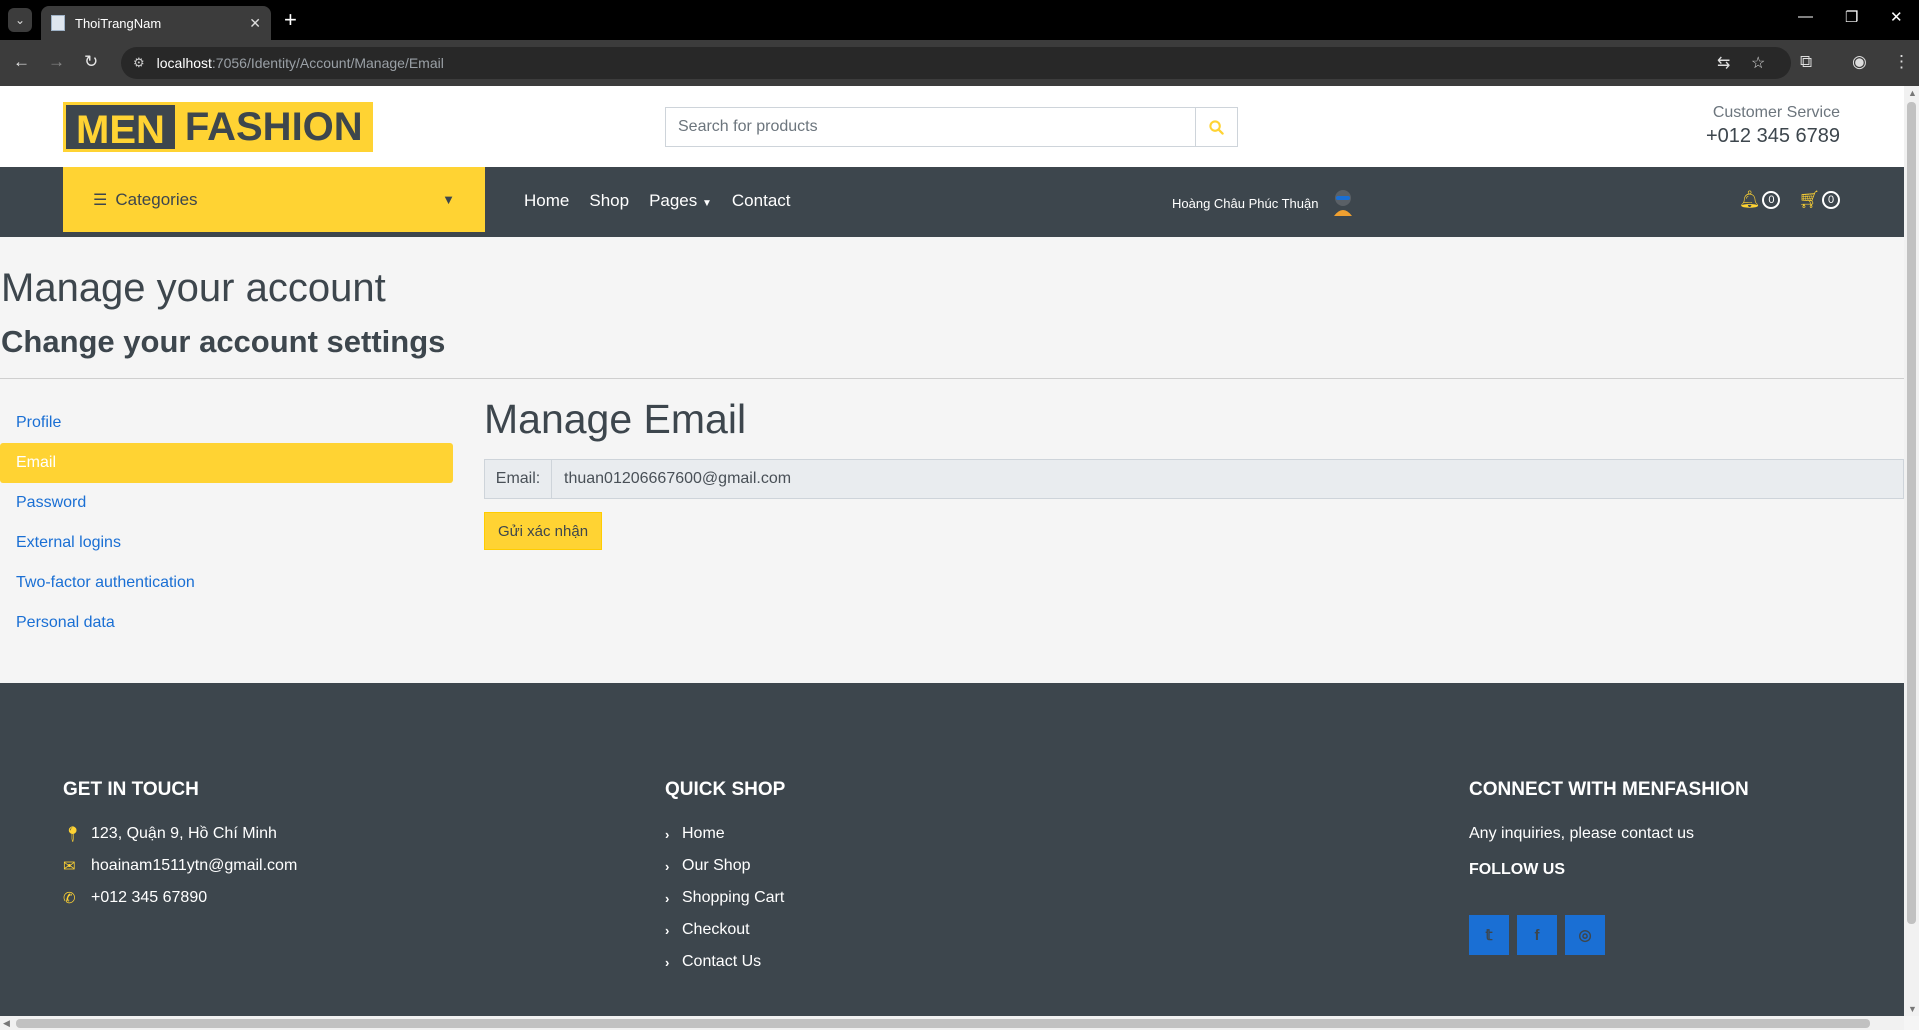 The height and width of the screenshot is (1030, 1919). What do you see at coordinates (952, 378) in the screenshot?
I see `divider` at bounding box center [952, 378].